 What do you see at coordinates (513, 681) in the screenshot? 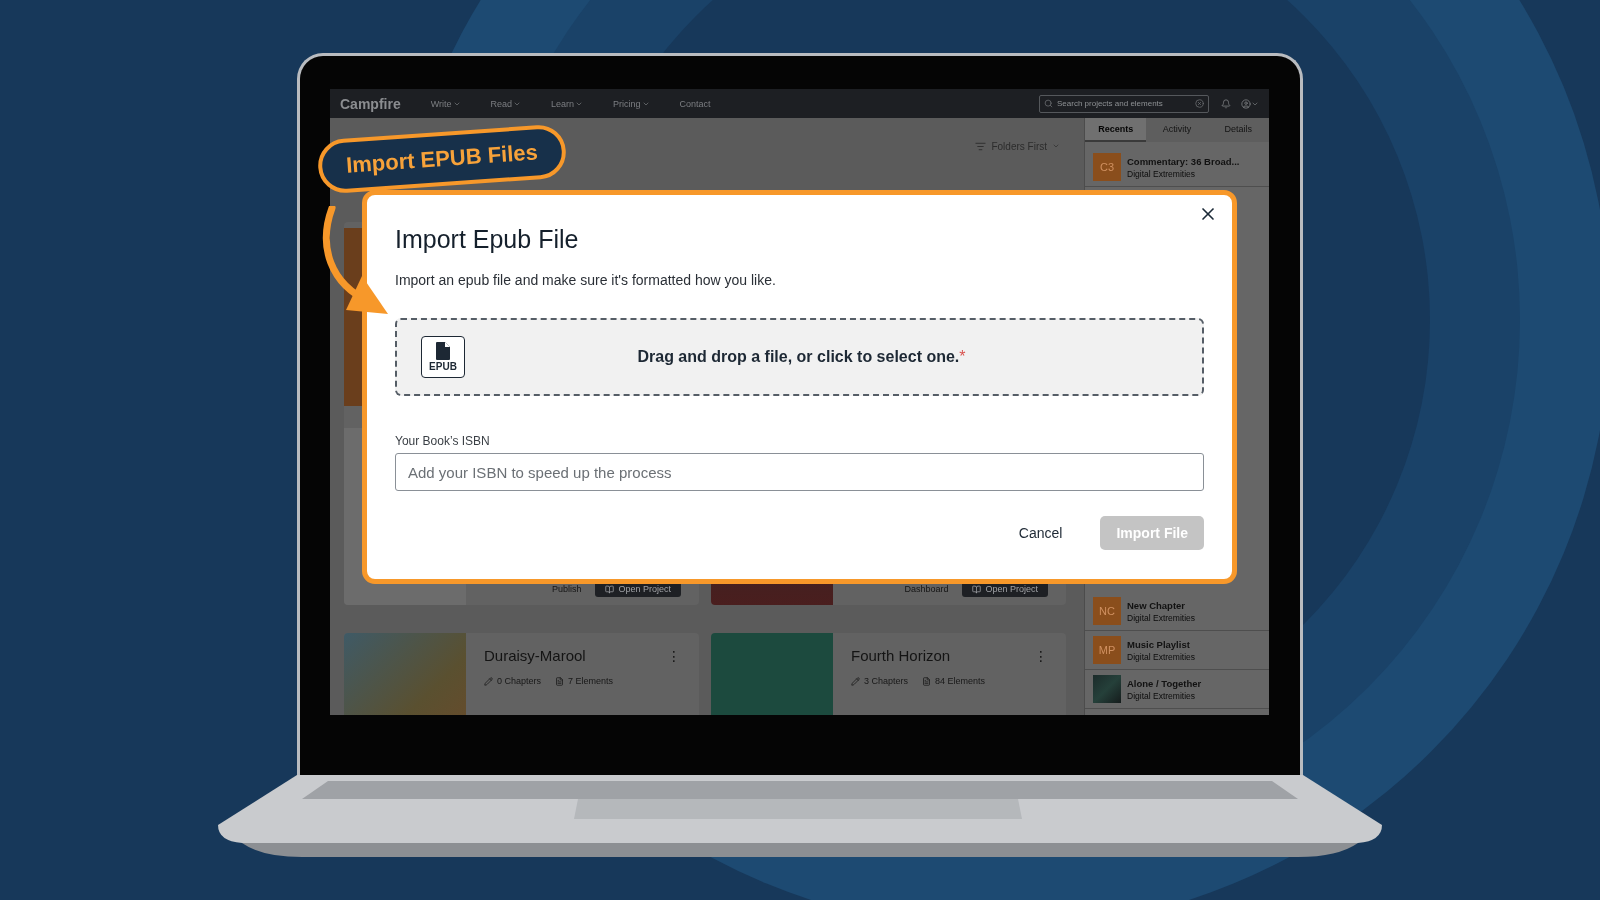
I see `chapter-count: 0 Chapters` at bounding box center [513, 681].